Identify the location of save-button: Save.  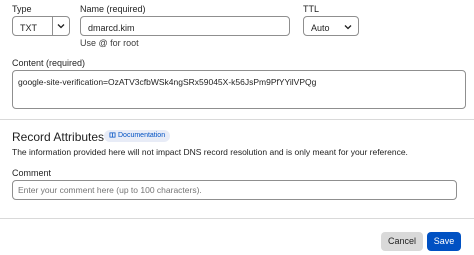
(444, 241).